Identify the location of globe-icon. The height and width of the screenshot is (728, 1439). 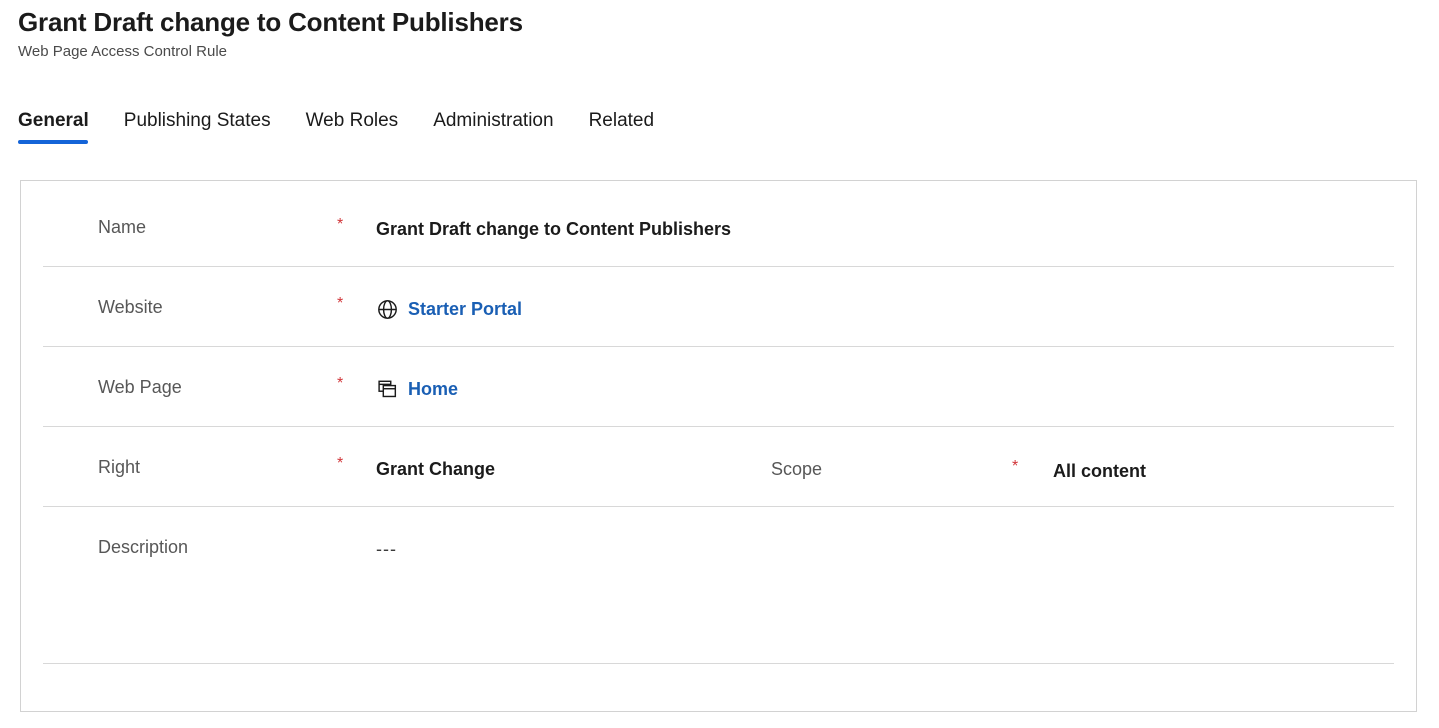
(387, 309).